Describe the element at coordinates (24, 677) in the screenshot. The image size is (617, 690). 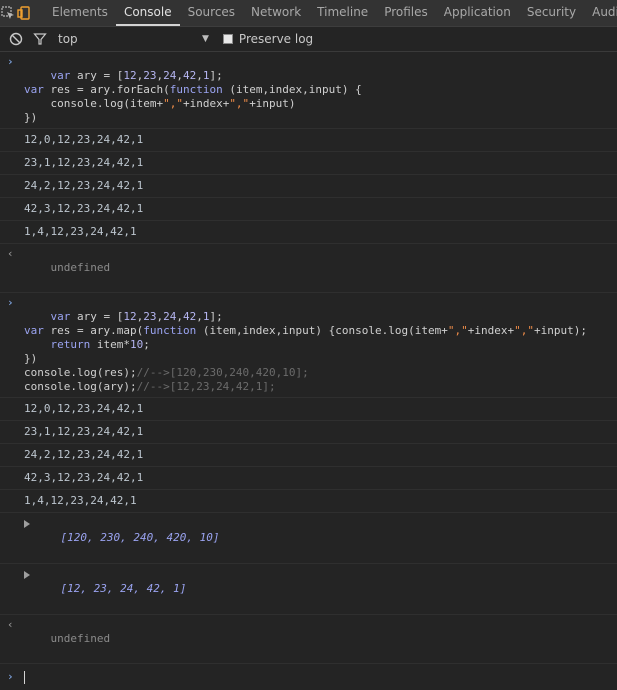
I see `text-caret` at that location.